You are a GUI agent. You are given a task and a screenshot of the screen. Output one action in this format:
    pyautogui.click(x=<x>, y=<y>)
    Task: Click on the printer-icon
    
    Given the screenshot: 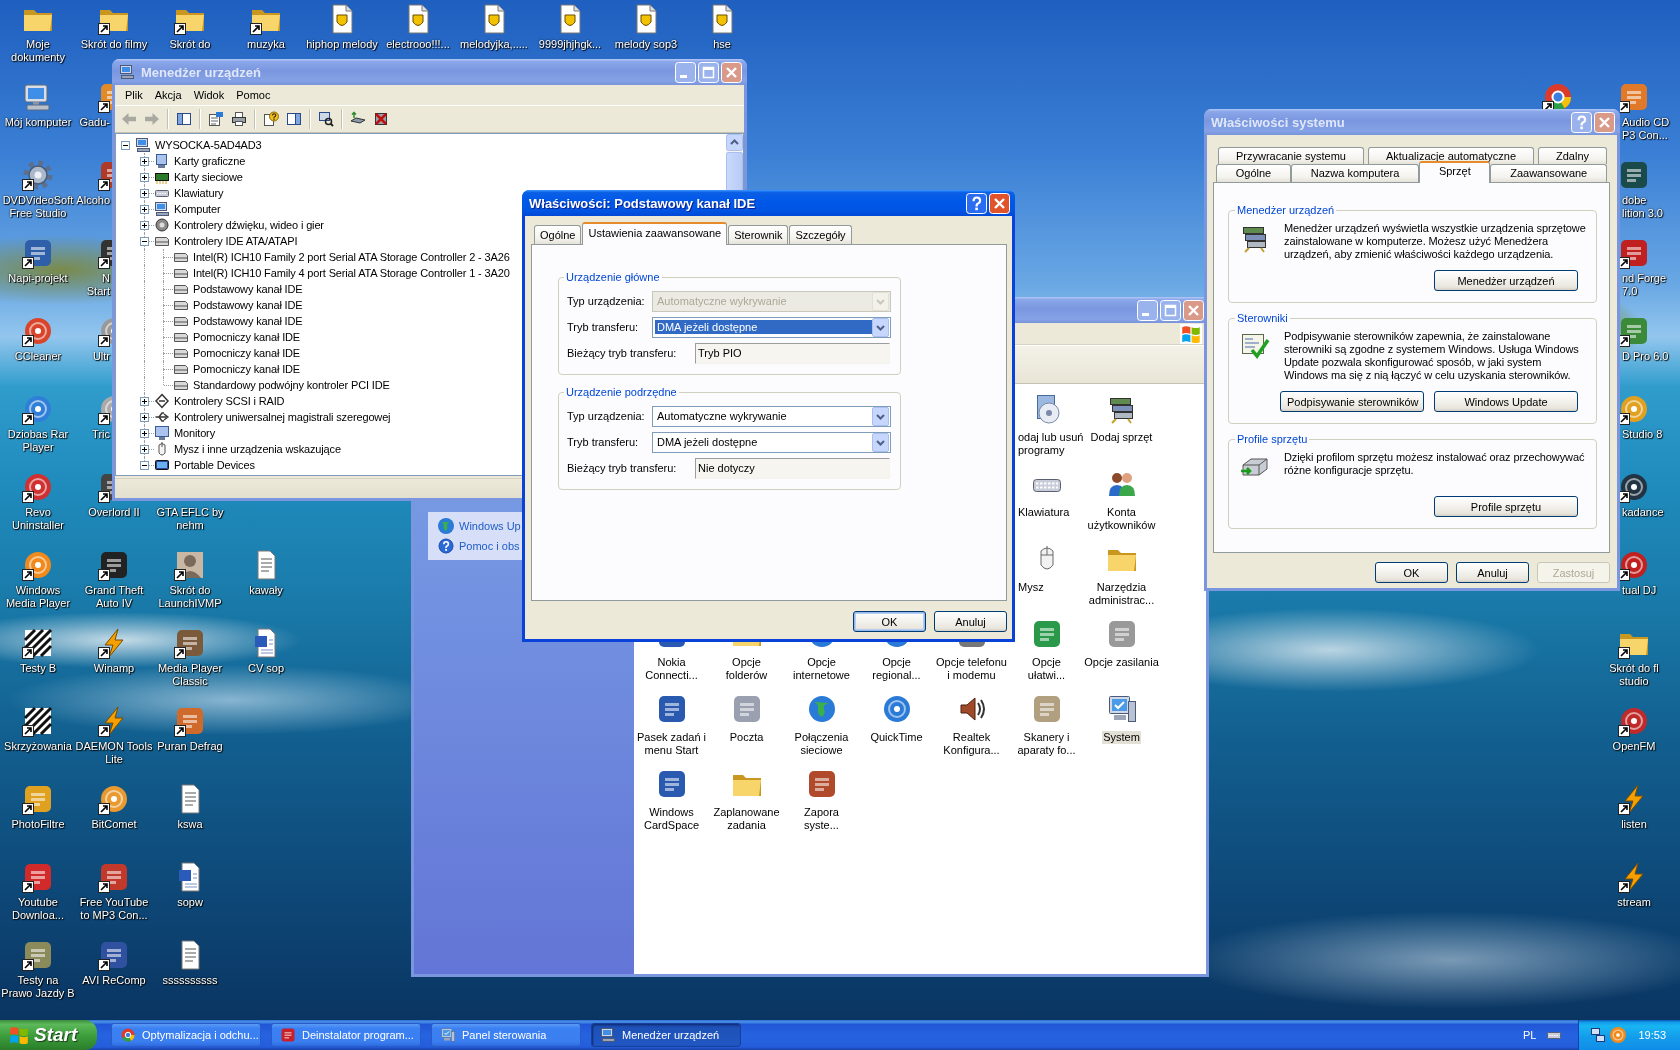 What is the action you would take?
    pyautogui.click(x=239, y=119)
    